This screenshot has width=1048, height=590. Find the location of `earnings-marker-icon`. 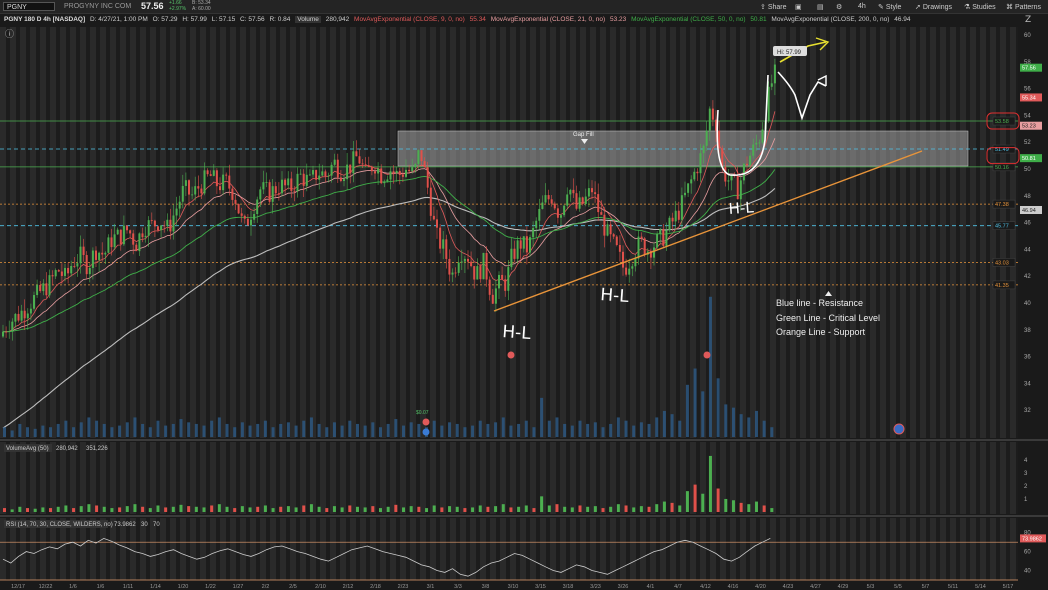

earnings-marker-icon is located at coordinates (899, 429).